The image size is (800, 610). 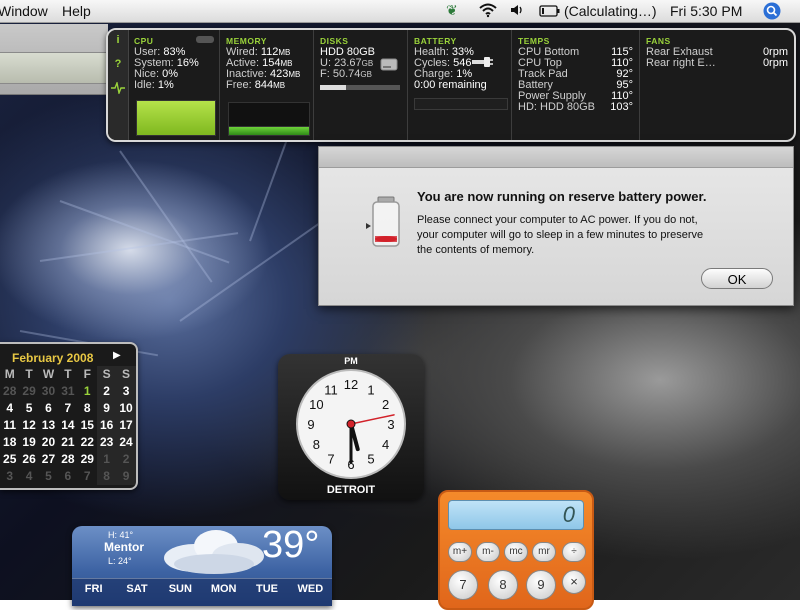 I want to click on calendar-day: 27, so click(x=48, y=459).